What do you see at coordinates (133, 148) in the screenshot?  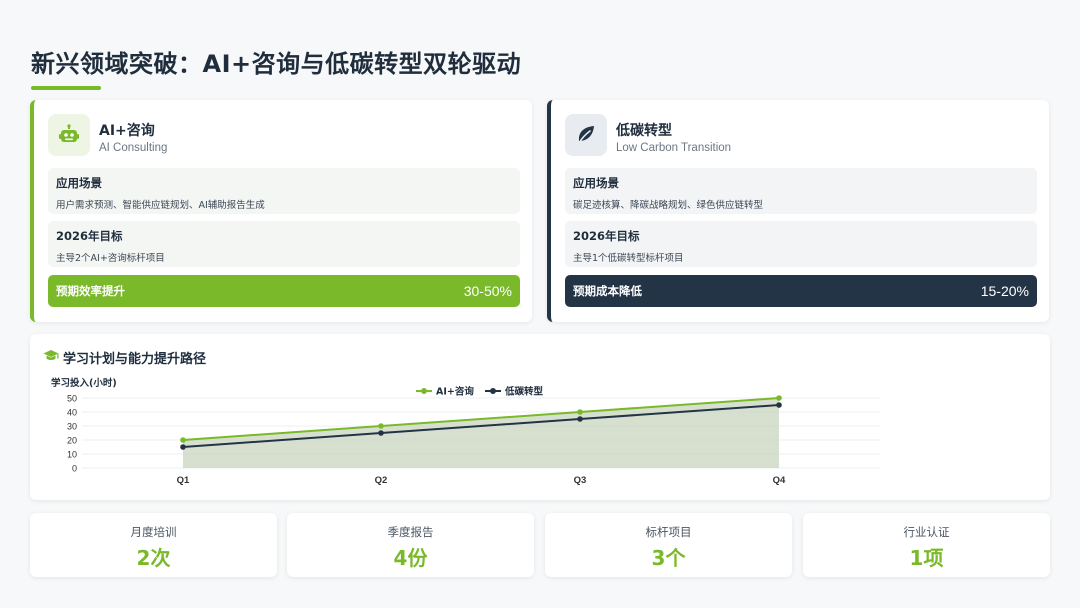 I see `card-subtitle: AI Consulting` at bounding box center [133, 148].